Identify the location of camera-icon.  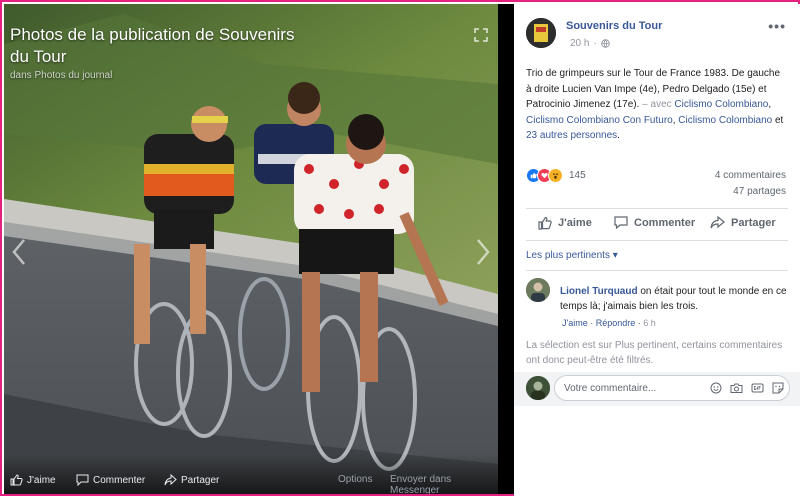
(736, 388).